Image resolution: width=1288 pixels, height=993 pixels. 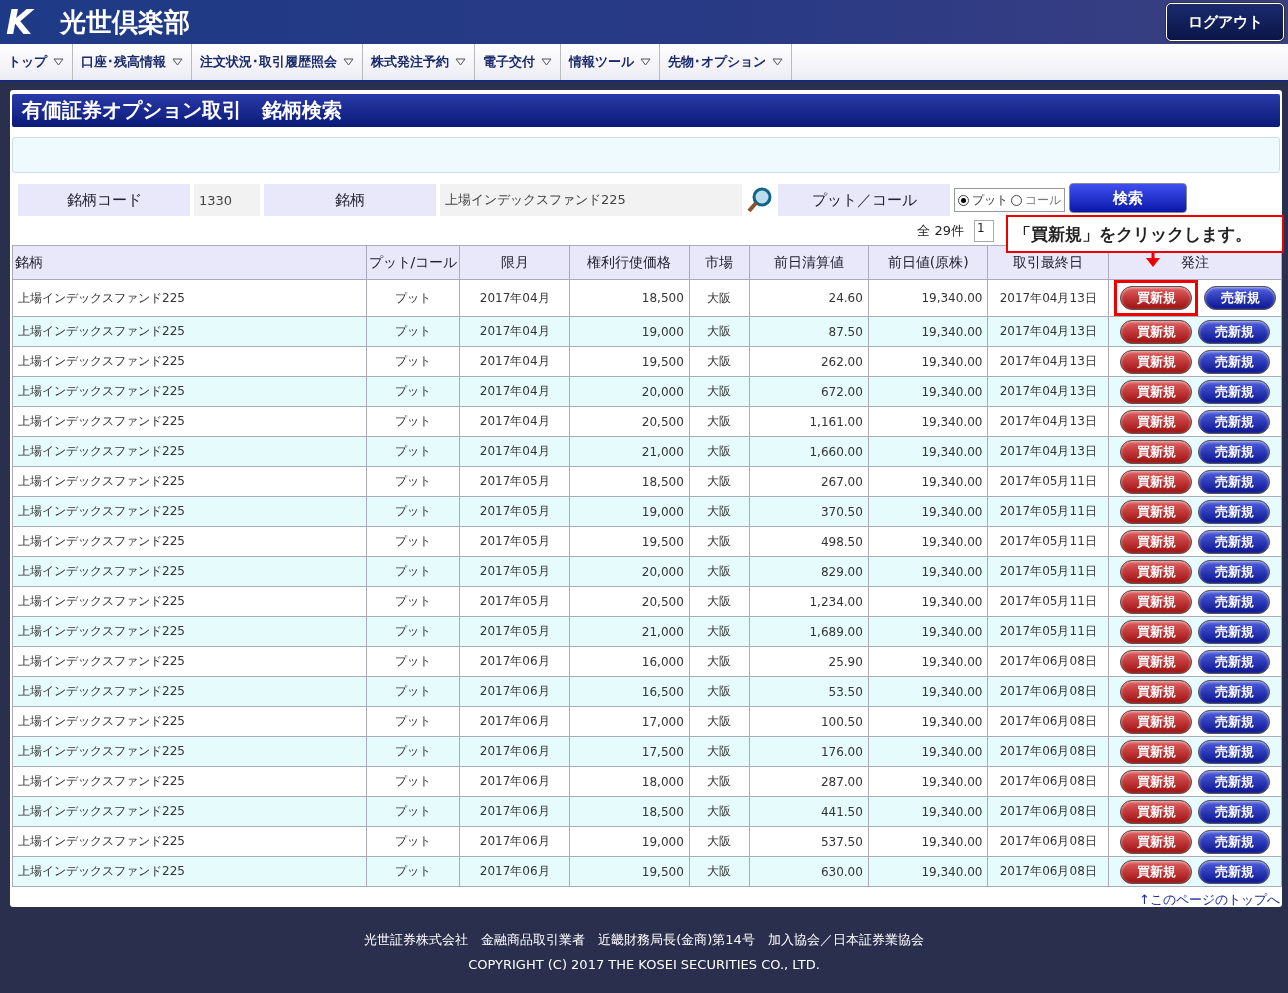 What do you see at coordinates (809, 262) in the screenshot?
I see `column-header: 前日清算値` at bounding box center [809, 262].